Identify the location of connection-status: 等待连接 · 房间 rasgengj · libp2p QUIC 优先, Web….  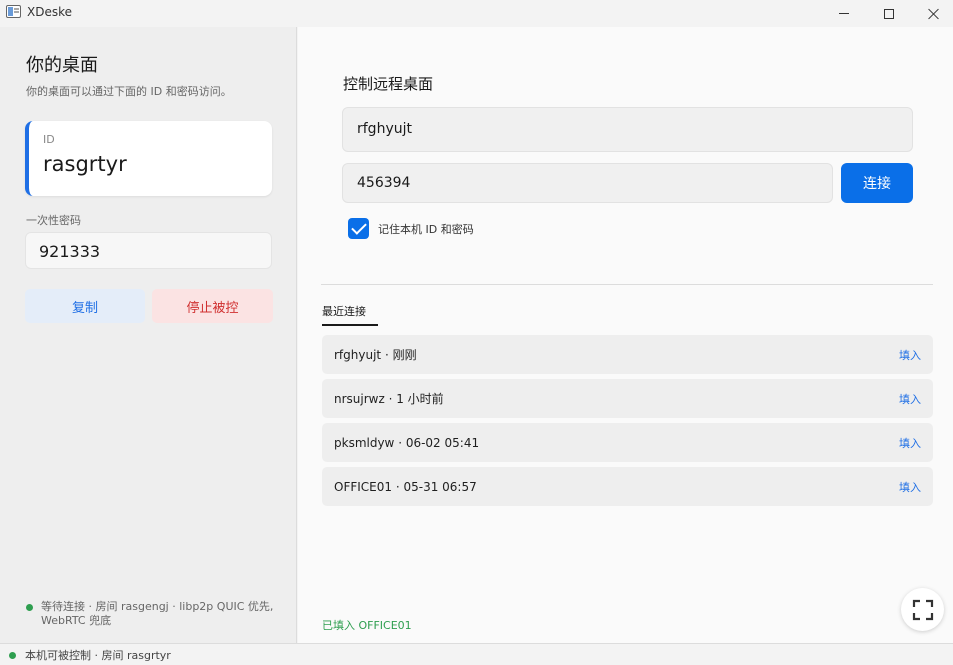
(151, 614).